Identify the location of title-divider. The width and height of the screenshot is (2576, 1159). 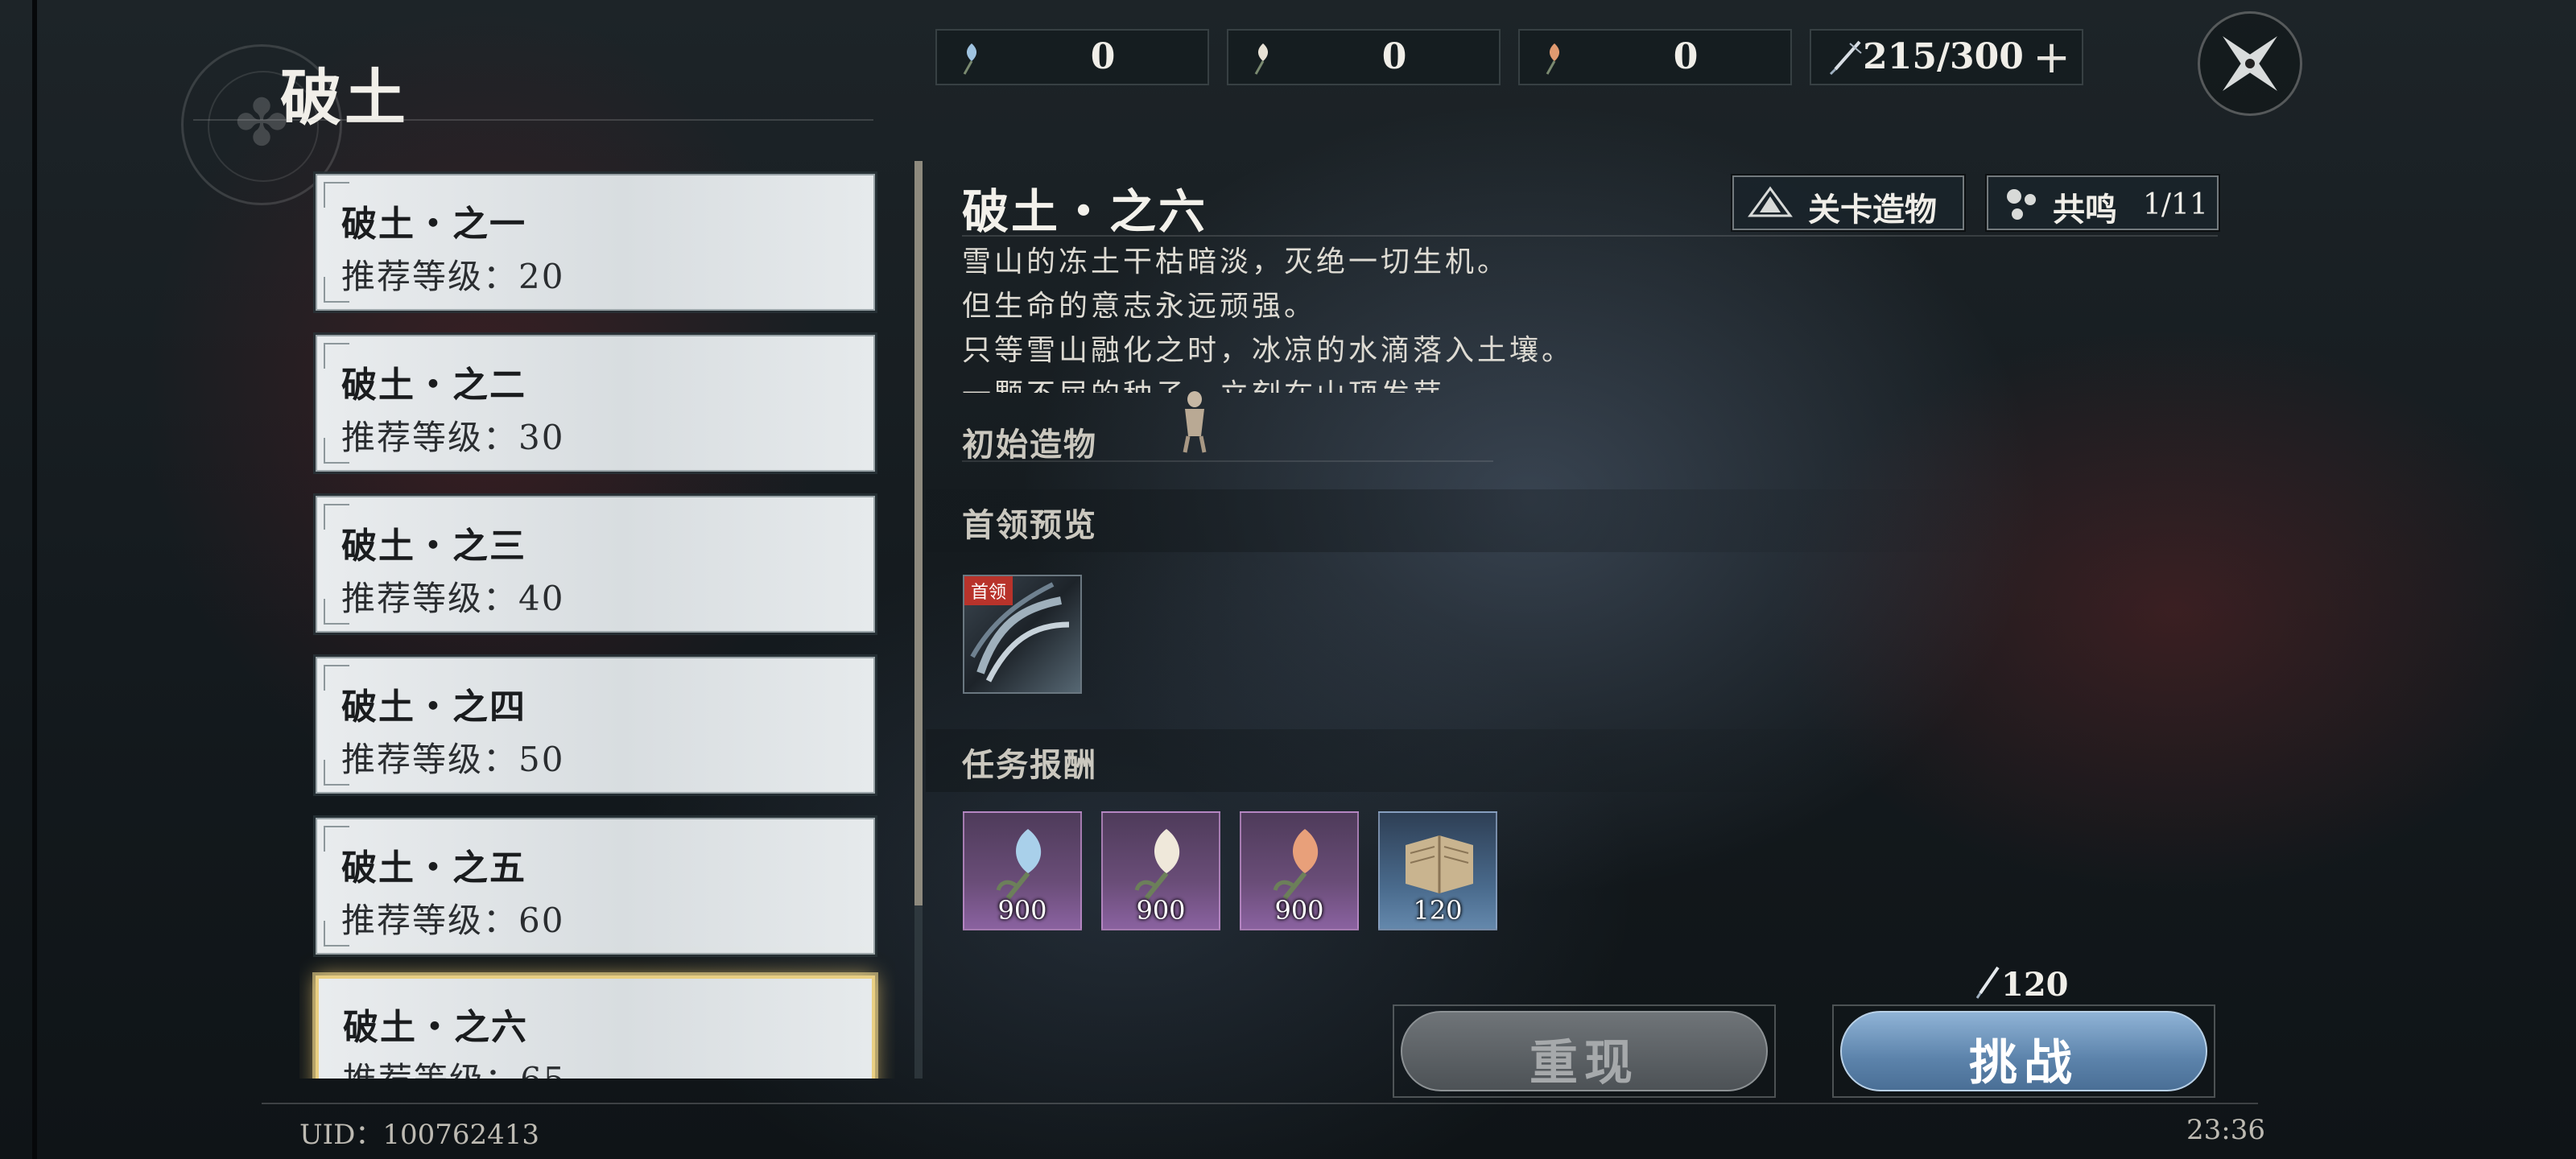
(533, 120).